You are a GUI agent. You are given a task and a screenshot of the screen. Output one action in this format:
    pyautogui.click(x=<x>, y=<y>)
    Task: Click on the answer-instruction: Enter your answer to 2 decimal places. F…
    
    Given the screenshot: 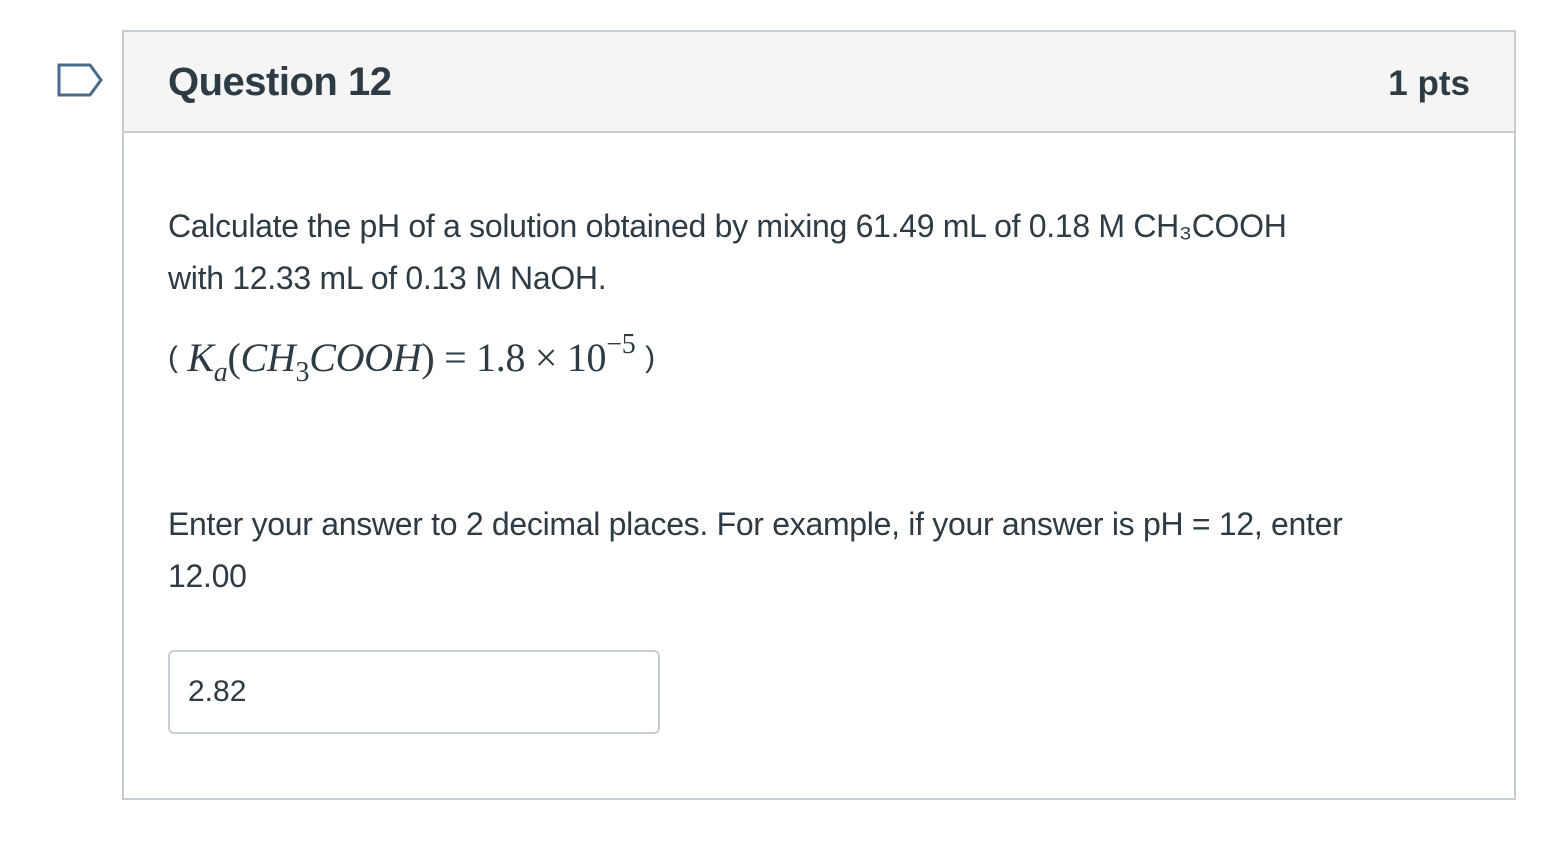 What is the action you would take?
    pyautogui.click(x=818, y=550)
    